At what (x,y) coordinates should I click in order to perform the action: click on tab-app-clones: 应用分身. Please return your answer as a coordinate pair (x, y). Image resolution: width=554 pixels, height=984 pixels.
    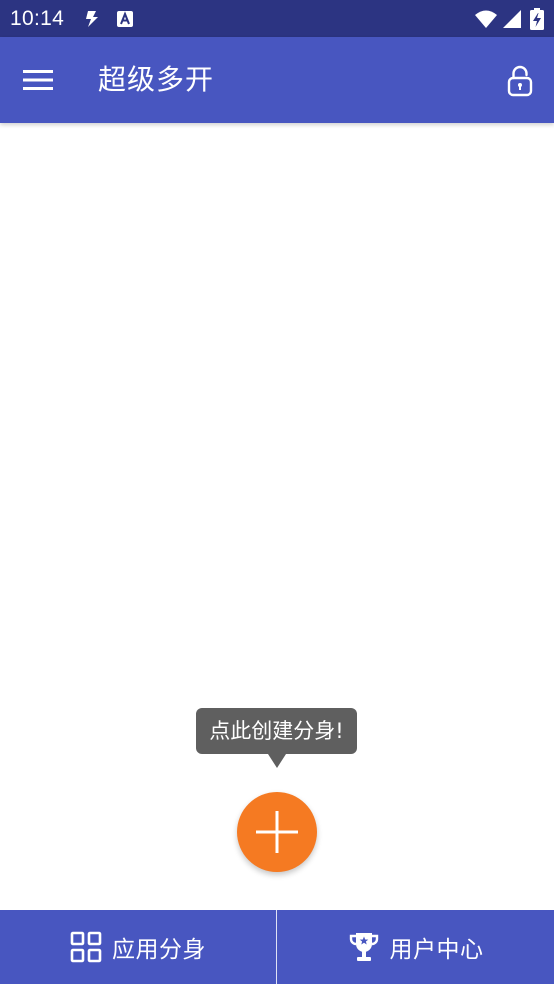
    Looking at the image, I should click on (138, 947).